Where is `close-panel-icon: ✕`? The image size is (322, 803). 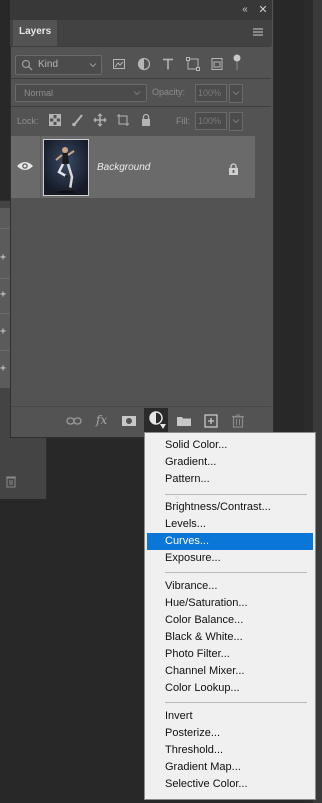 close-panel-icon: ✕ is located at coordinates (263, 10).